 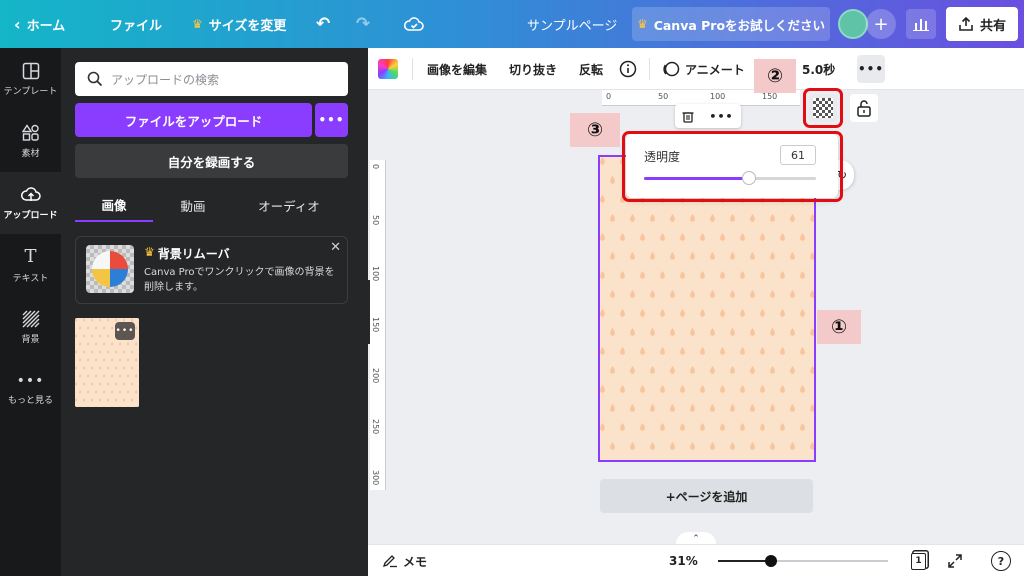 What do you see at coordinates (744, 561) in the screenshot?
I see `zoom-slider-fill` at bounding box center [744, 561].